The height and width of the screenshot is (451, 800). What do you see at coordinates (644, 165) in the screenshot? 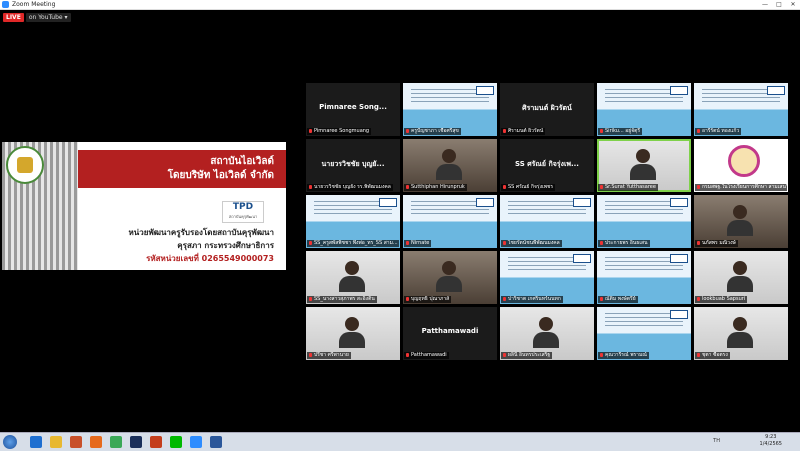
I see `participant-tile: Sr.Surat Yutthasaree` at bounding box center [644, 165].